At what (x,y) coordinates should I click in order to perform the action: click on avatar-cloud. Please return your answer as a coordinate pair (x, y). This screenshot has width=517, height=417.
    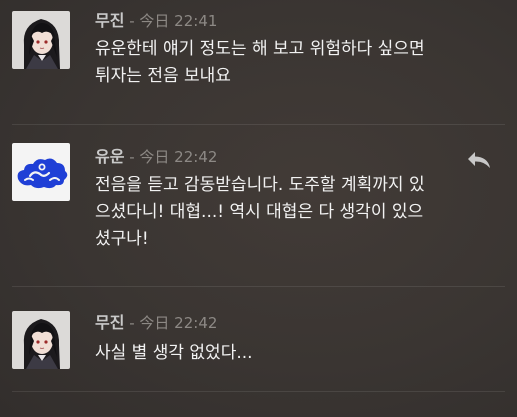
    Looking at the image, I should click on (41, 172).